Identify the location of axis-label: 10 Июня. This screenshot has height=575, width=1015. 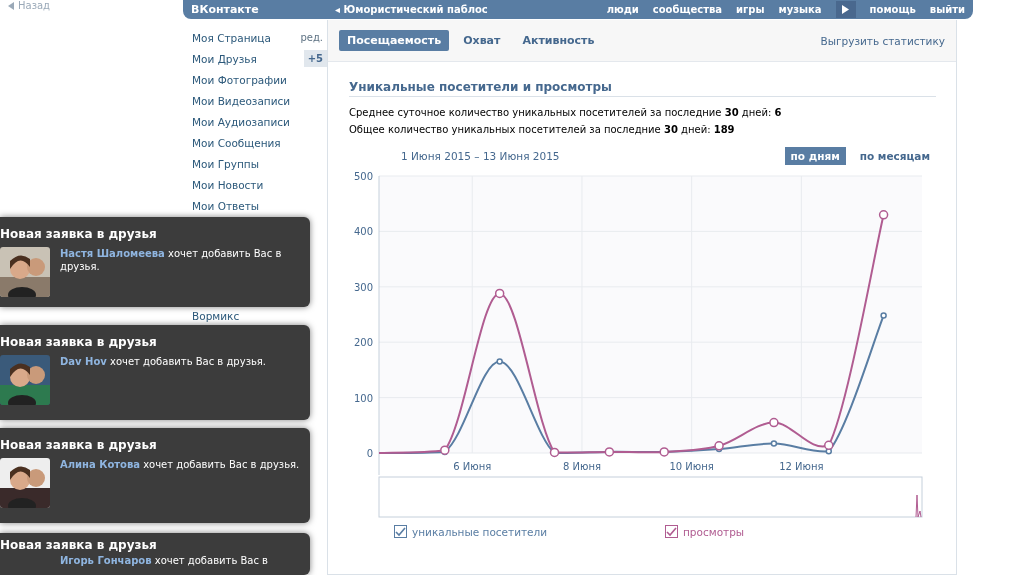
(691, 466).